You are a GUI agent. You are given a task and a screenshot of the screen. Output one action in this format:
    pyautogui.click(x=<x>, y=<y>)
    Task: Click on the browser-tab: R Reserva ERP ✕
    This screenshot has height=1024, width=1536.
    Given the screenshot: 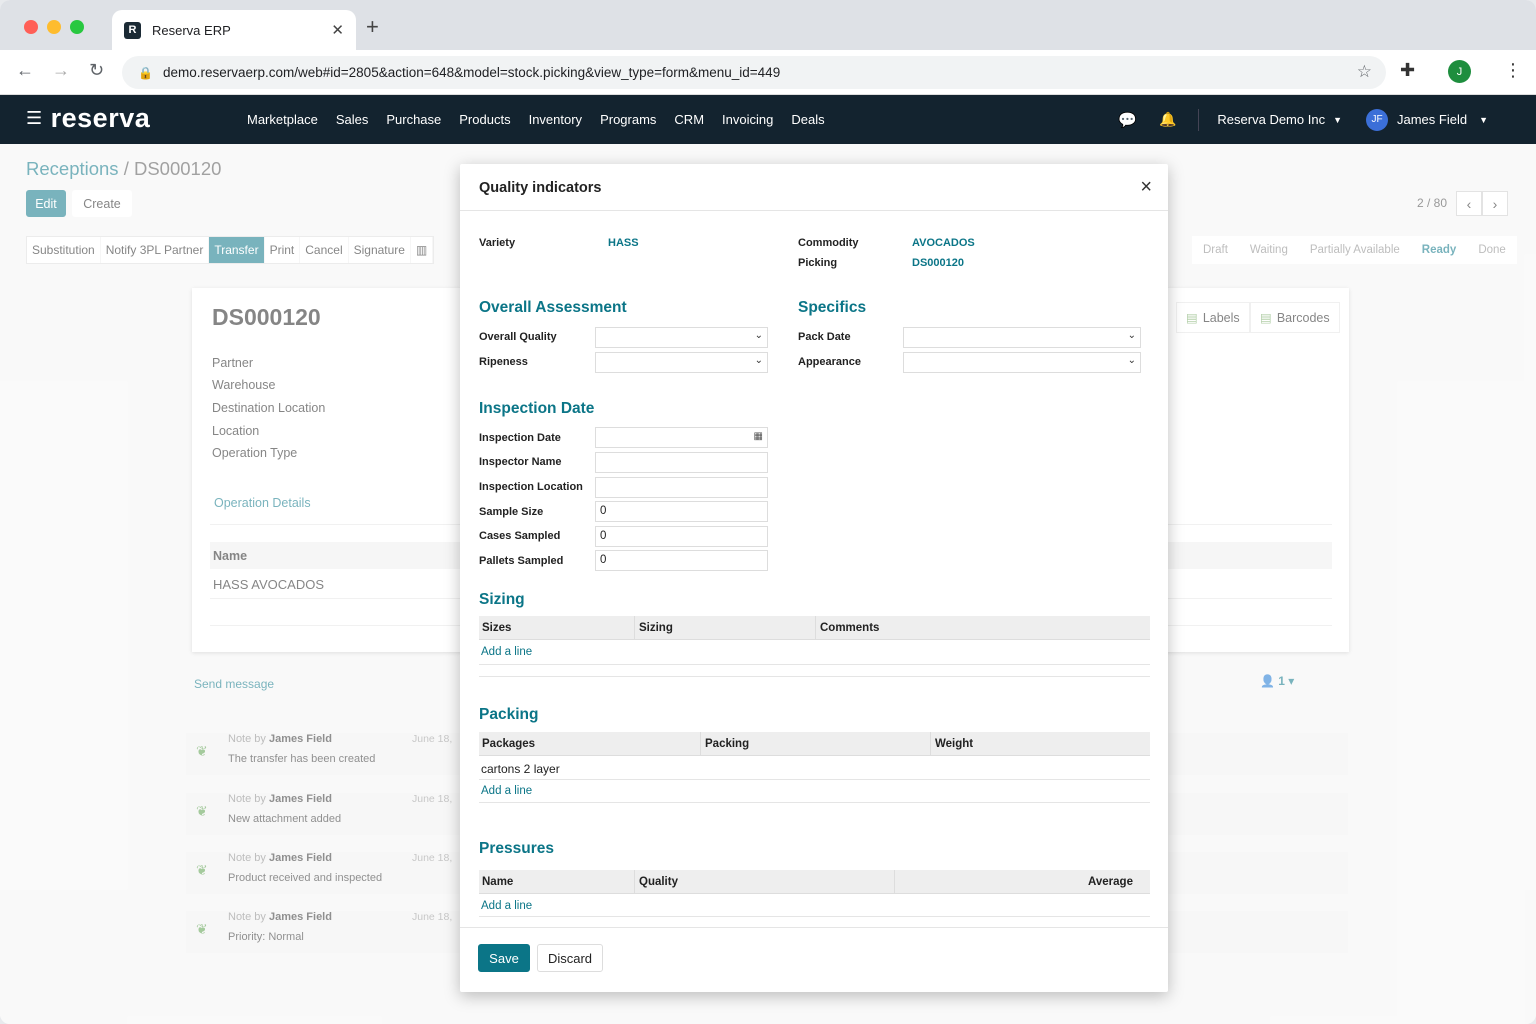 What is the action you would take?
    pyautogui.click(x=234, y=30)
    